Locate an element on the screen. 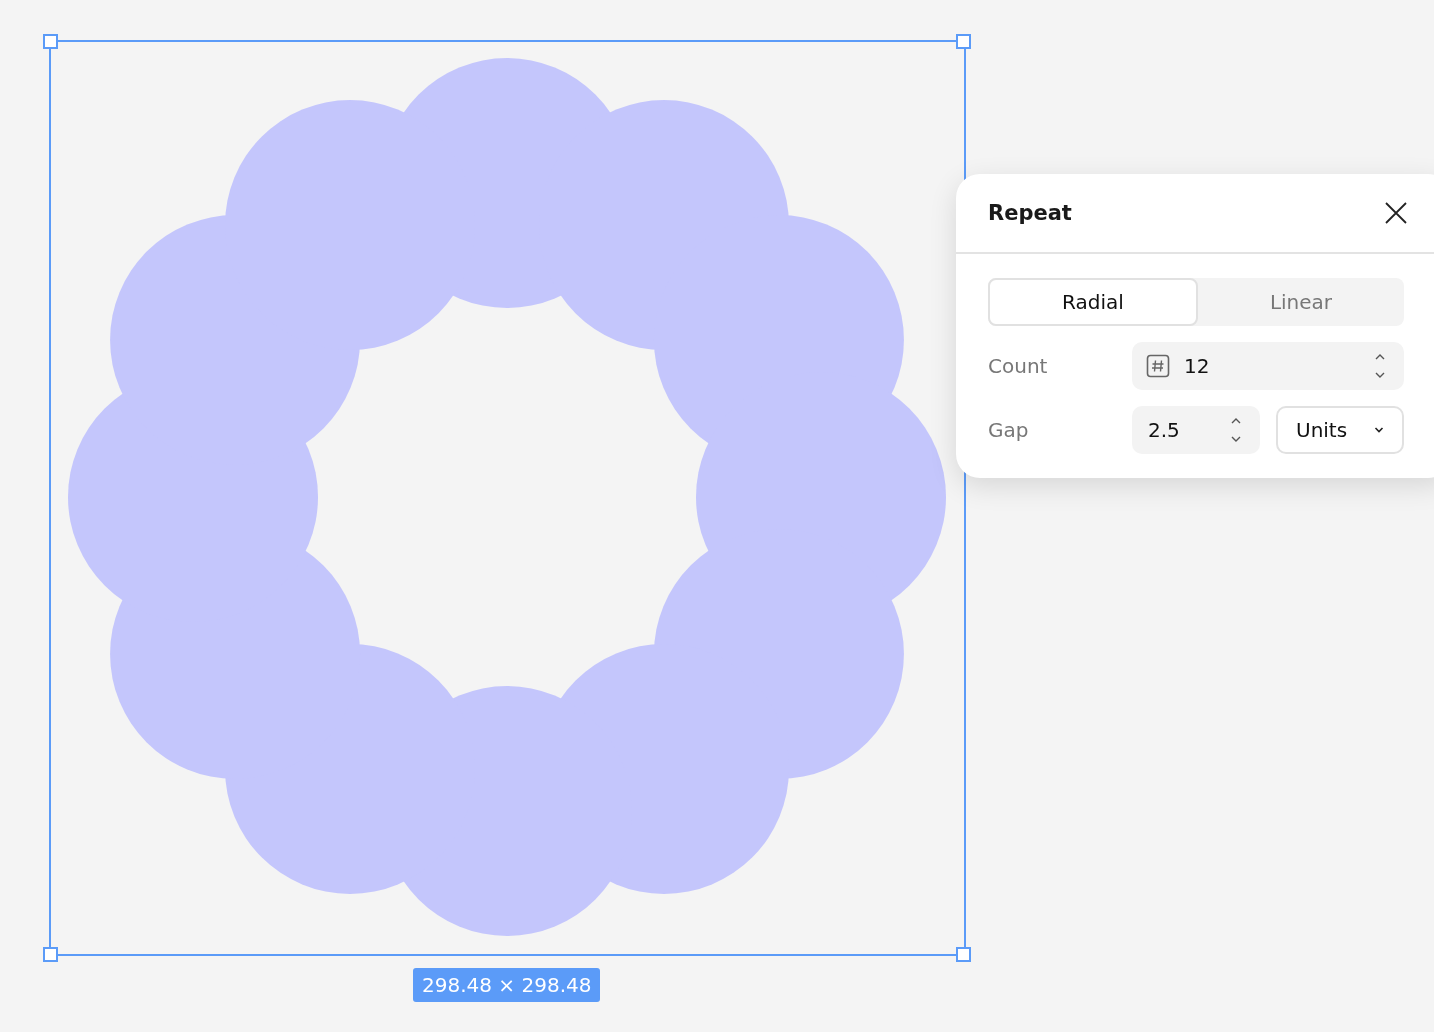 Image resolution: width=1434 pixels, height=1032 pixels. panel-title: Repeat is located at coordinates (1030, 213).